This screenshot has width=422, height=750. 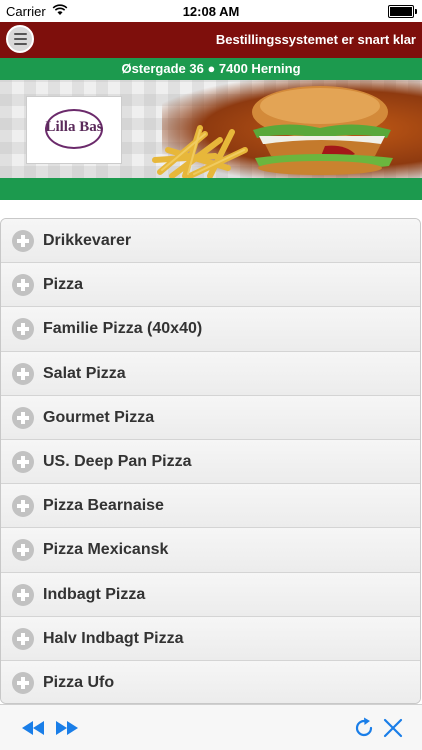 What do you see at coordinates (106, 550) in the screenshot?
I see `category-label: Pizza Mexicansk` at bounding box center [106, 550].